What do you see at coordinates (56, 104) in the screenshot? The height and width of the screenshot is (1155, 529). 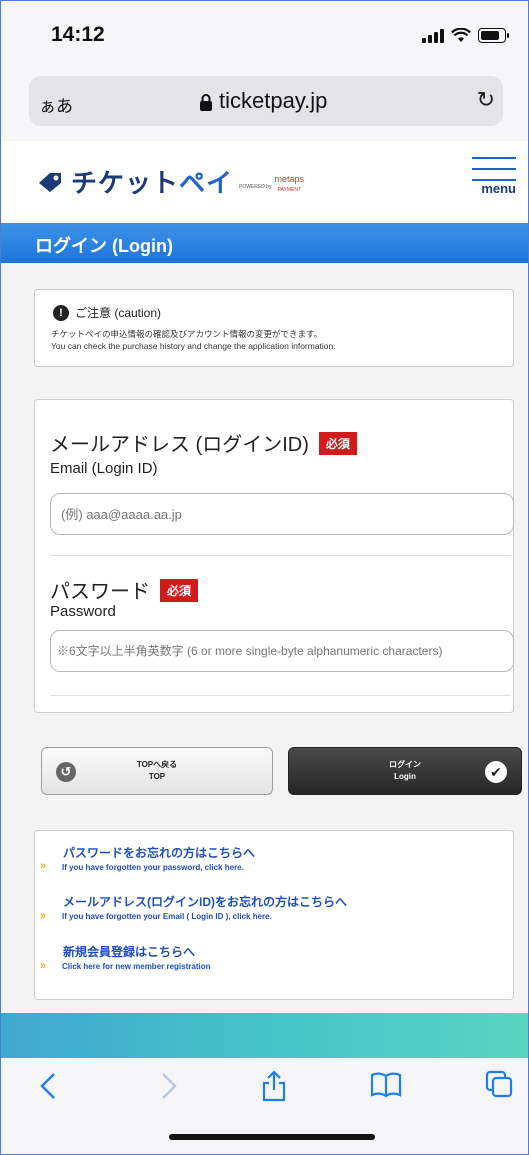 I see `reader-aa-button: ぁあ` at bounding box center [56, 104].